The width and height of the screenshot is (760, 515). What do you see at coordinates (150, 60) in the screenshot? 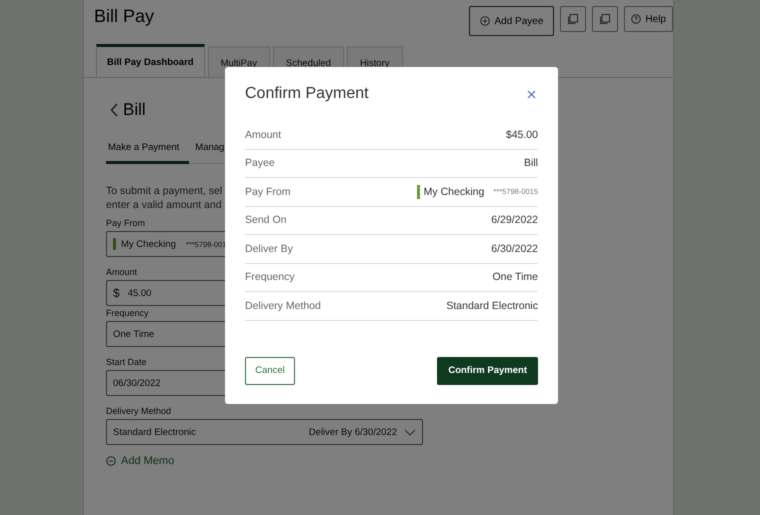
I see `tab: Bill Pay Dashboard` at bounding box center [150, 60].